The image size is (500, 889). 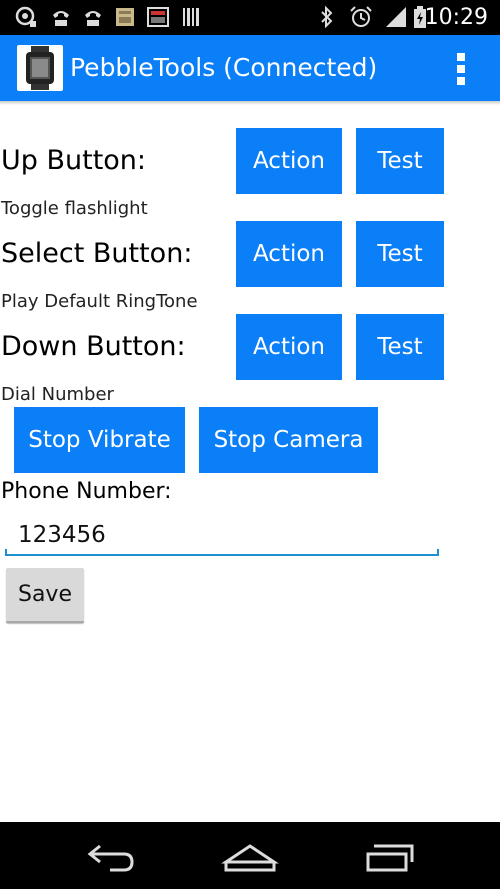 What do you see at coordinates (222, 552) in the screenshot?
I see `phone-field-underline` at bounding box center [222, 552].